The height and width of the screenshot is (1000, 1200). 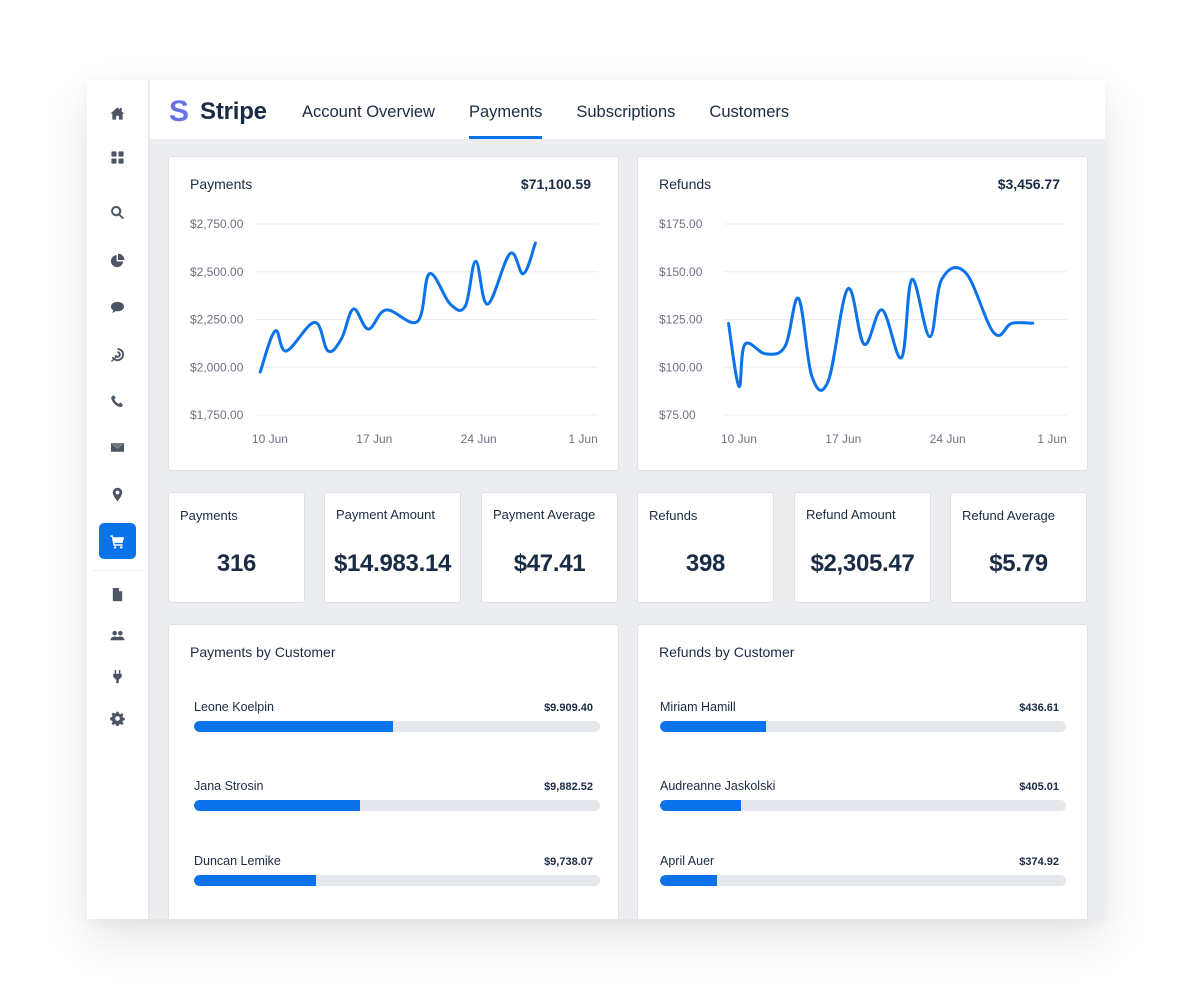 I want to click on sidebar-item-reports, so click(x=117, y=260).